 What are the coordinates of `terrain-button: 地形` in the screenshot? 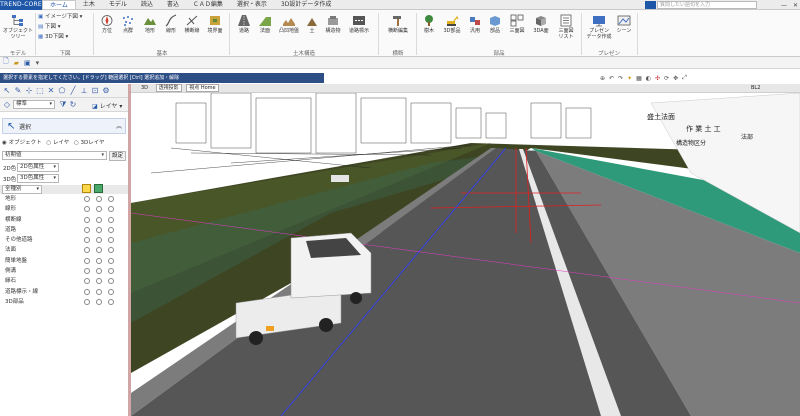 It's located at (150, 24).